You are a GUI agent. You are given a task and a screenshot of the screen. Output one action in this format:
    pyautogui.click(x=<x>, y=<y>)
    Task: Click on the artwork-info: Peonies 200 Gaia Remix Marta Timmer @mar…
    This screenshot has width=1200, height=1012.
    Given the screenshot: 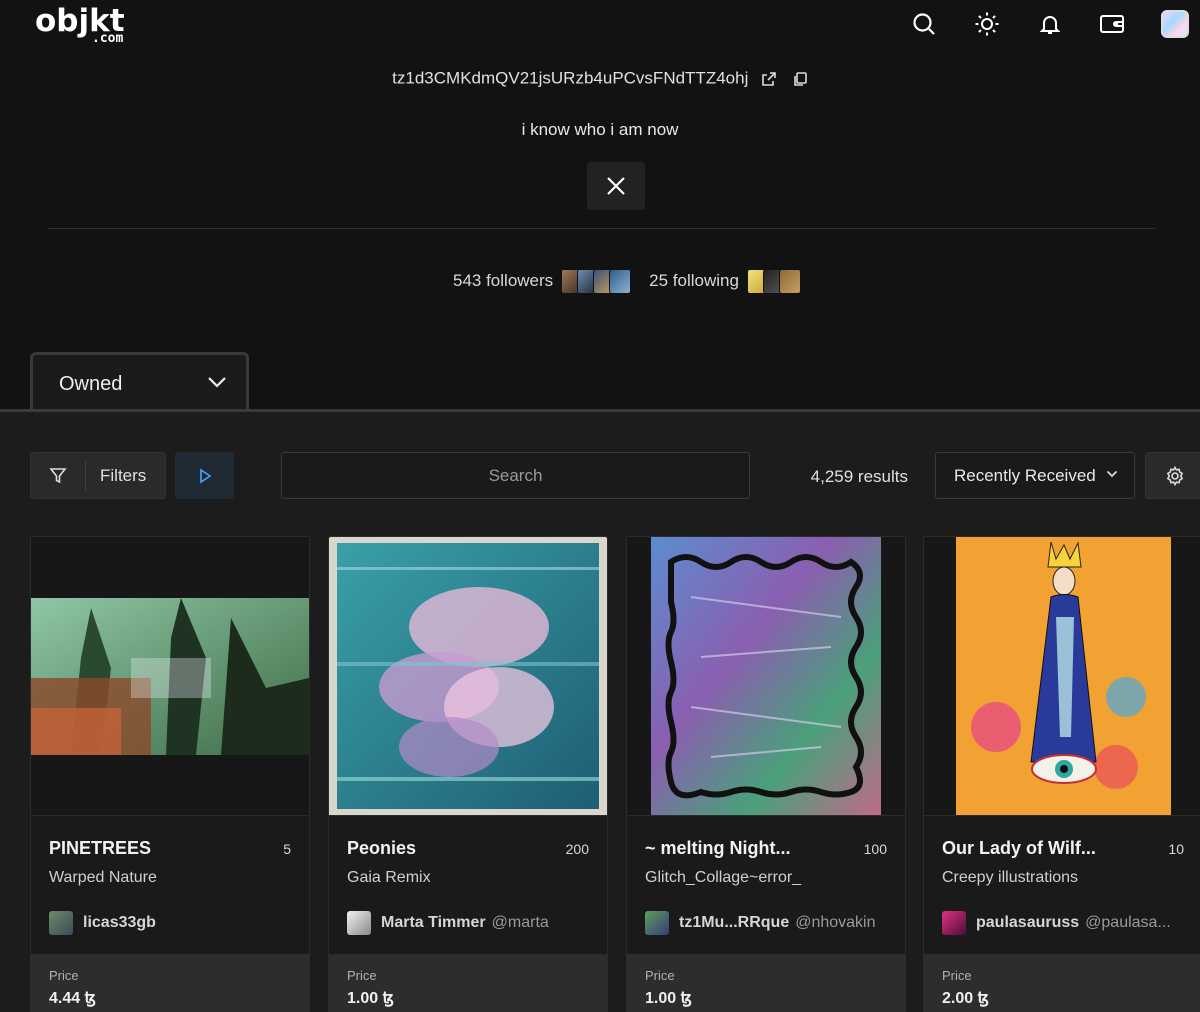 What is the action you would take?
    pyautogui.click(x=468, y=885)
    